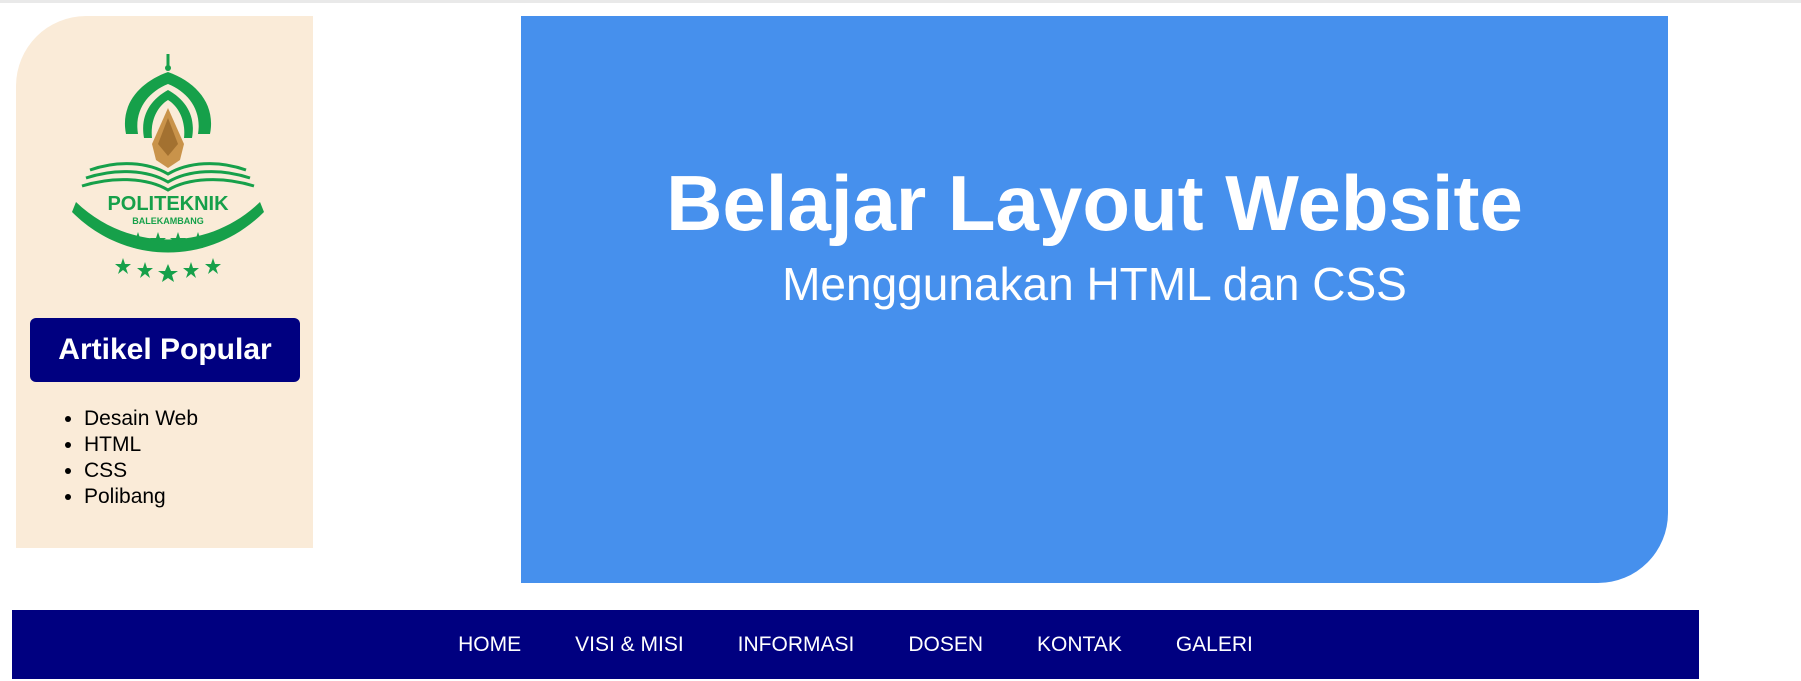 This screenshot has width=1801, height=681. I want to click on list-item-css: CSS, so click(141, 471).